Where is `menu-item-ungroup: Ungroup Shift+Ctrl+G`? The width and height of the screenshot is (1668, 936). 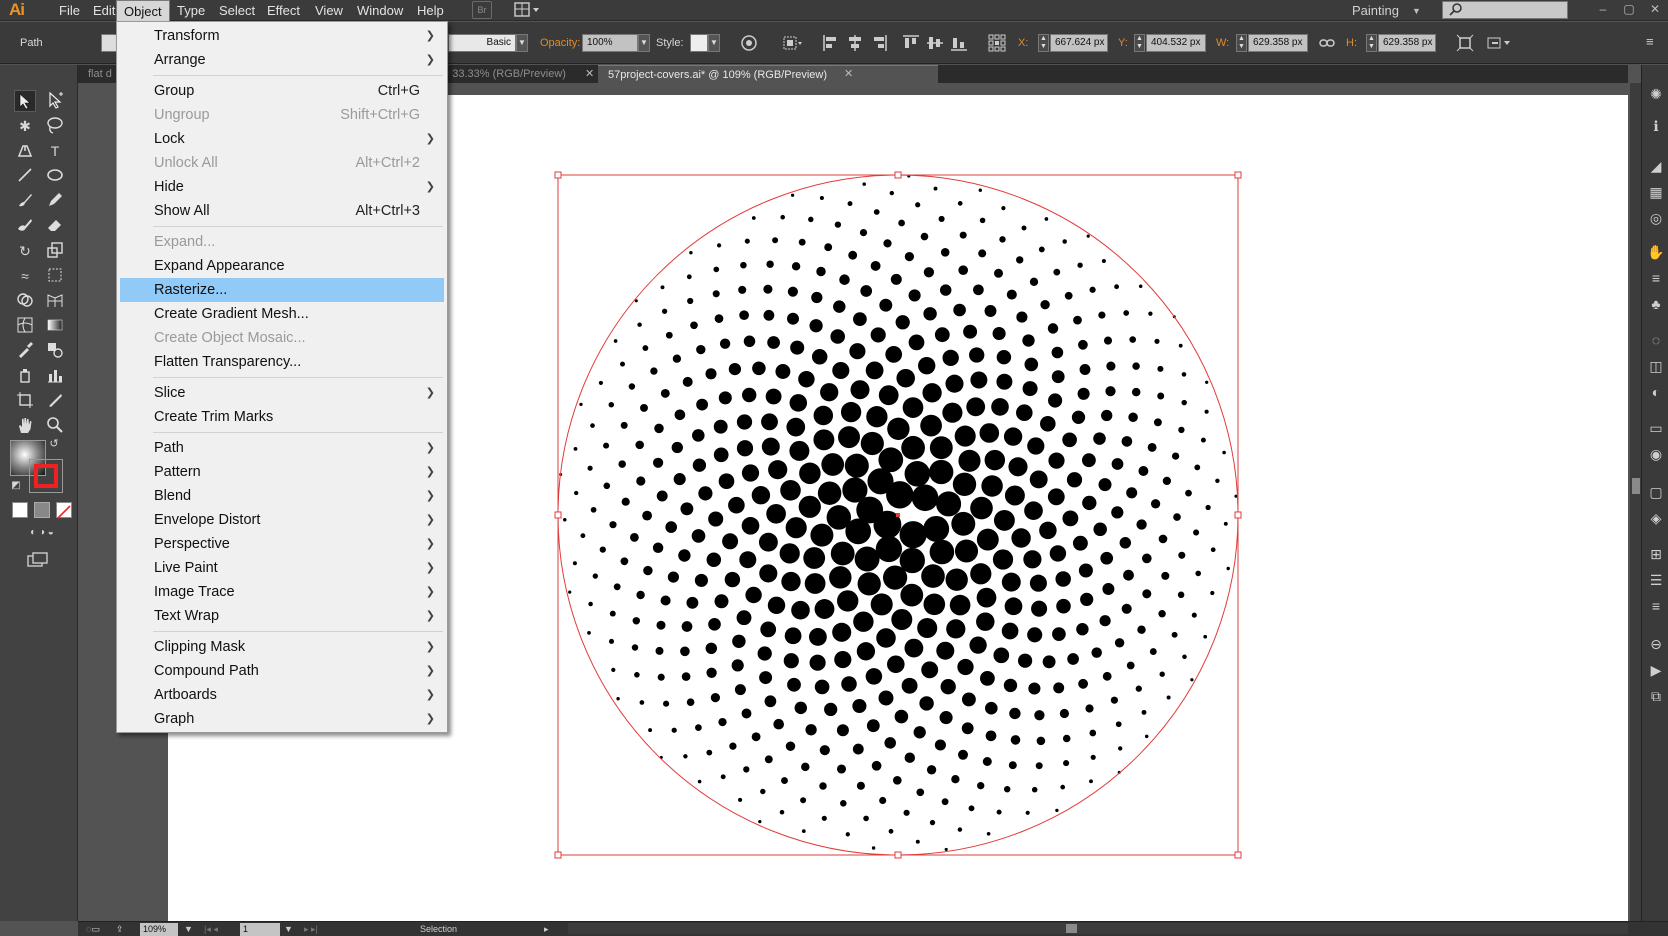
menu-item-ungroup: Ungroup Shift+Ctrl+G is located at coordinates (282, 115).